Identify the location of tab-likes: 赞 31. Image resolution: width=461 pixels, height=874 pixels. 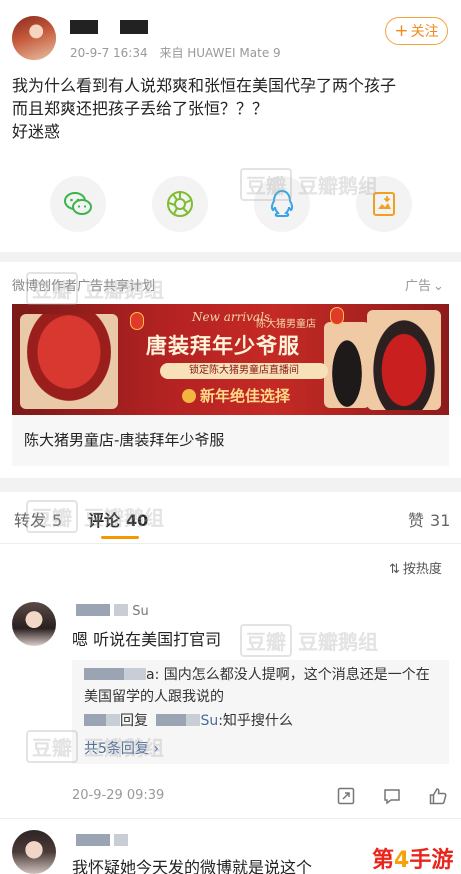
(429, 519).